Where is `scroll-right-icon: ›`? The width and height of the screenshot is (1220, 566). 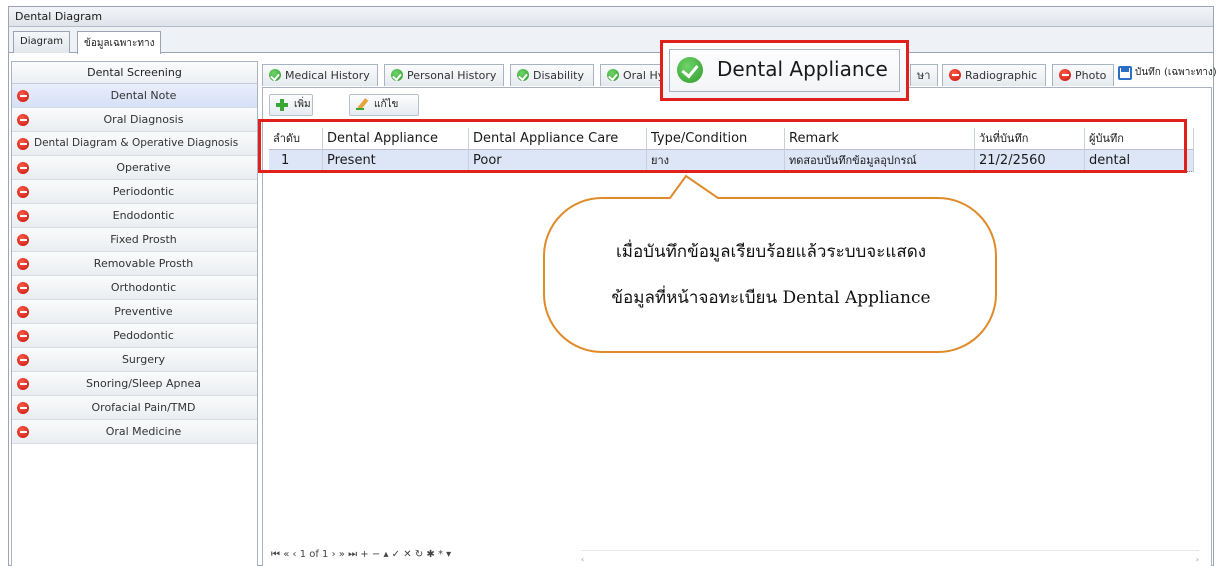 scroll-right-icon: › is located at coordinates (1197, 558).